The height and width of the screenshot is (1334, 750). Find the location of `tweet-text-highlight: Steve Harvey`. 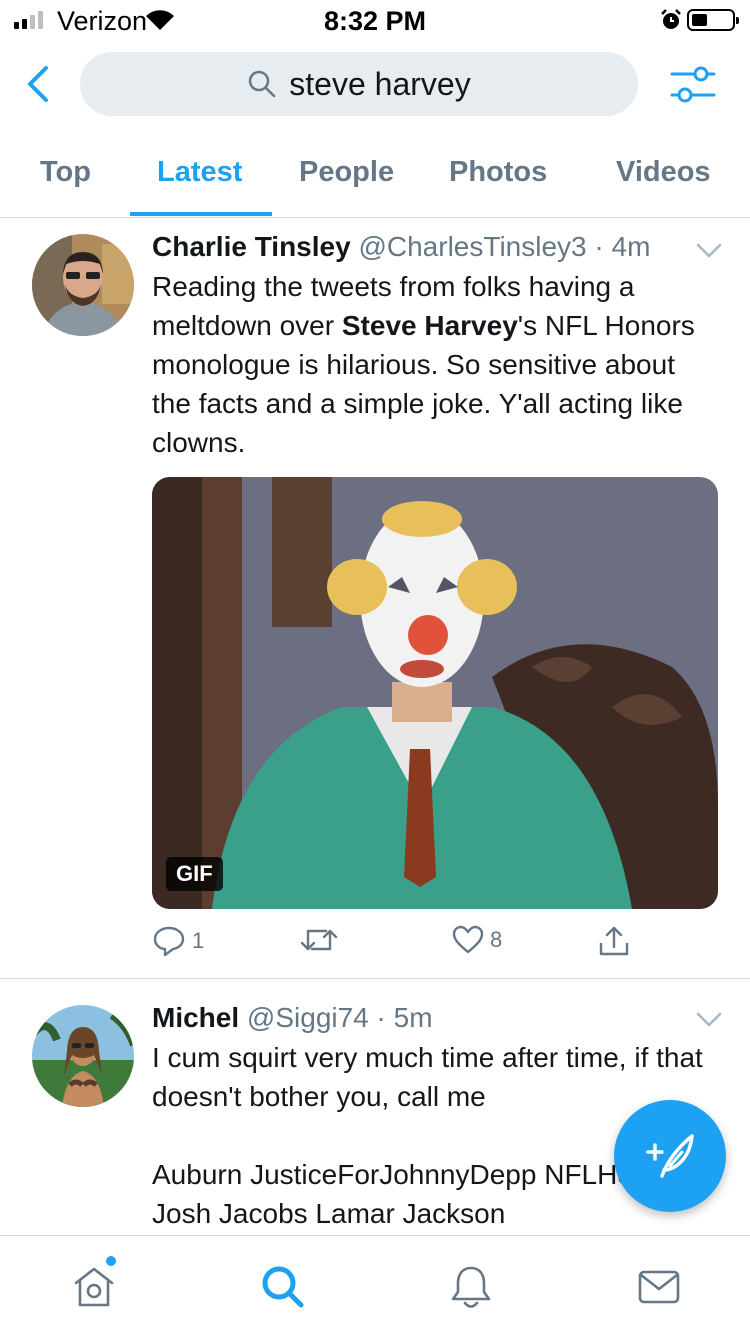

tweet-text-highlight: Steve Harvey is located at coordinates (429, 325).